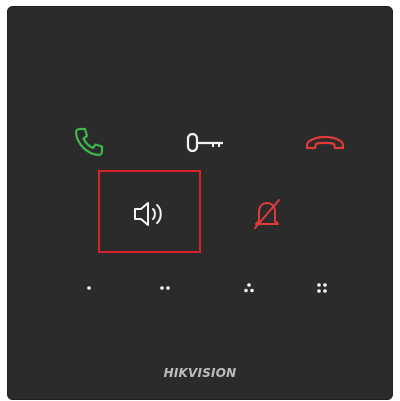  I want to click on phone-hangup-icon, so click(325, 142).